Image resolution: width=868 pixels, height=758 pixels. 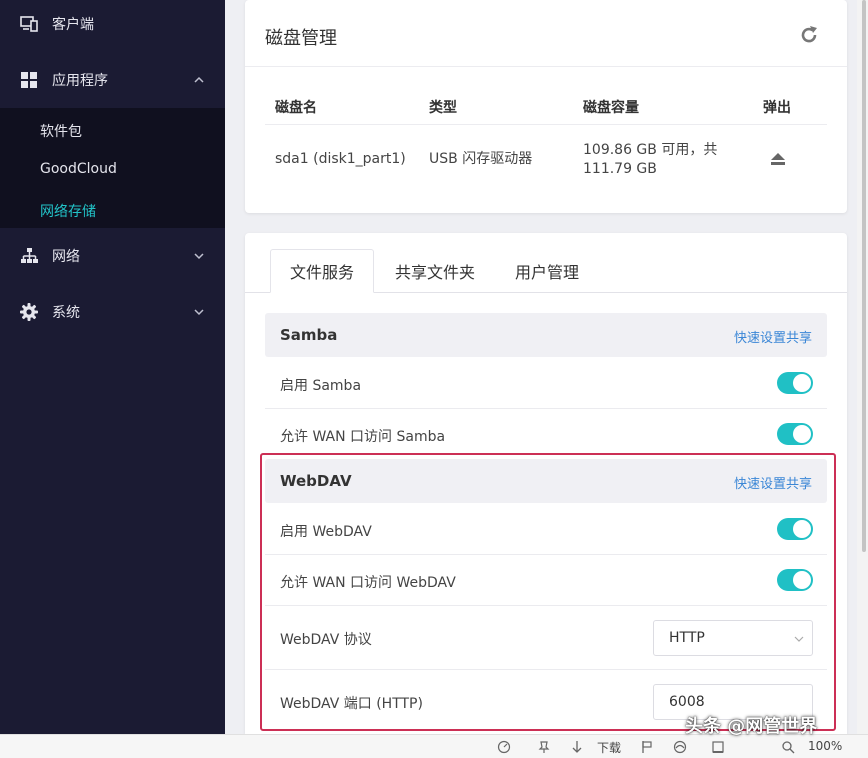 What do you see at coordinates (481, 159) in the screenshot?
I see `disk-type-cell: USB 闪存驱动器` at bounding box center [481, 159].